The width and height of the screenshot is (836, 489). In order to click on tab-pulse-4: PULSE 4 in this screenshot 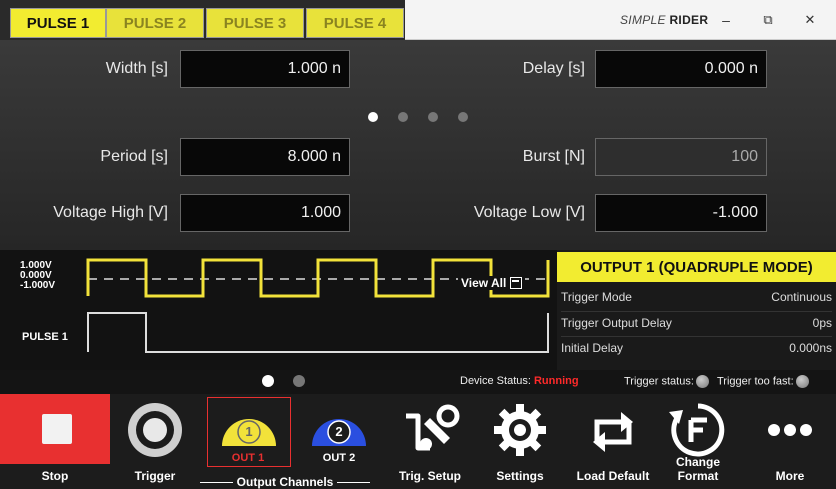, I will do `click(355, 23)`.